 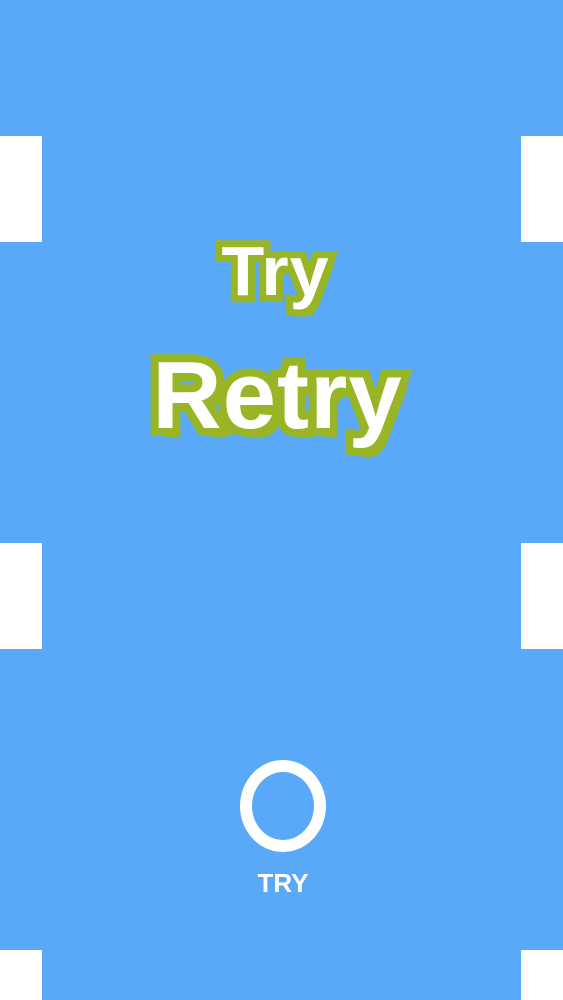 I want to click on game-logo-line2: Retry, so click(x=276, y=396).